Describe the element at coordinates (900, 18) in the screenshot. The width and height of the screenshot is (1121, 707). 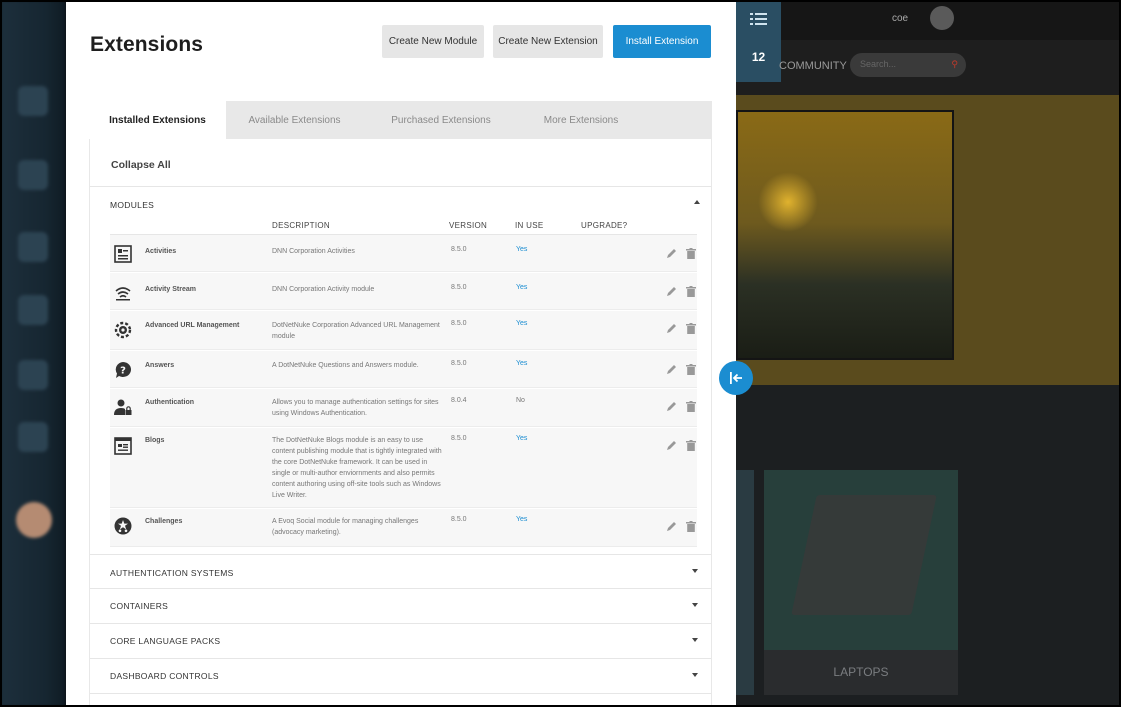
I see `username: coe` at that location.